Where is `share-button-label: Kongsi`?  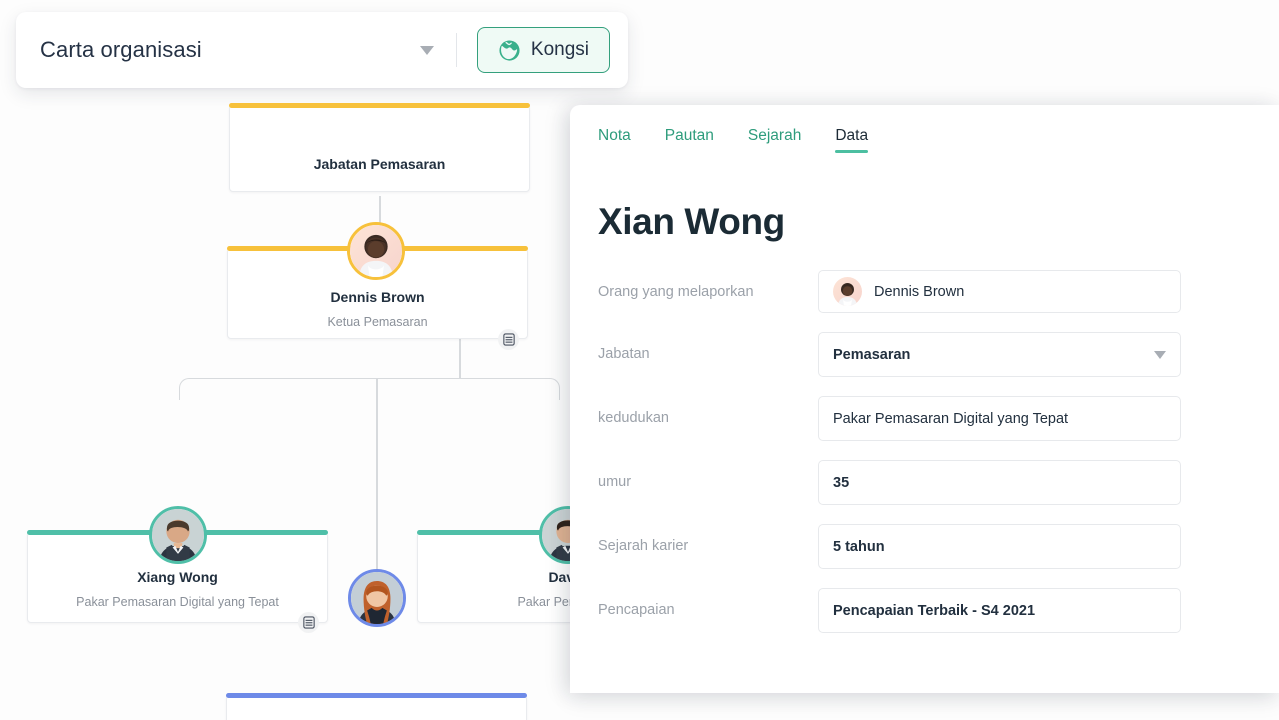
share-button-label: Kongsi is located at coordinates (559, 49).